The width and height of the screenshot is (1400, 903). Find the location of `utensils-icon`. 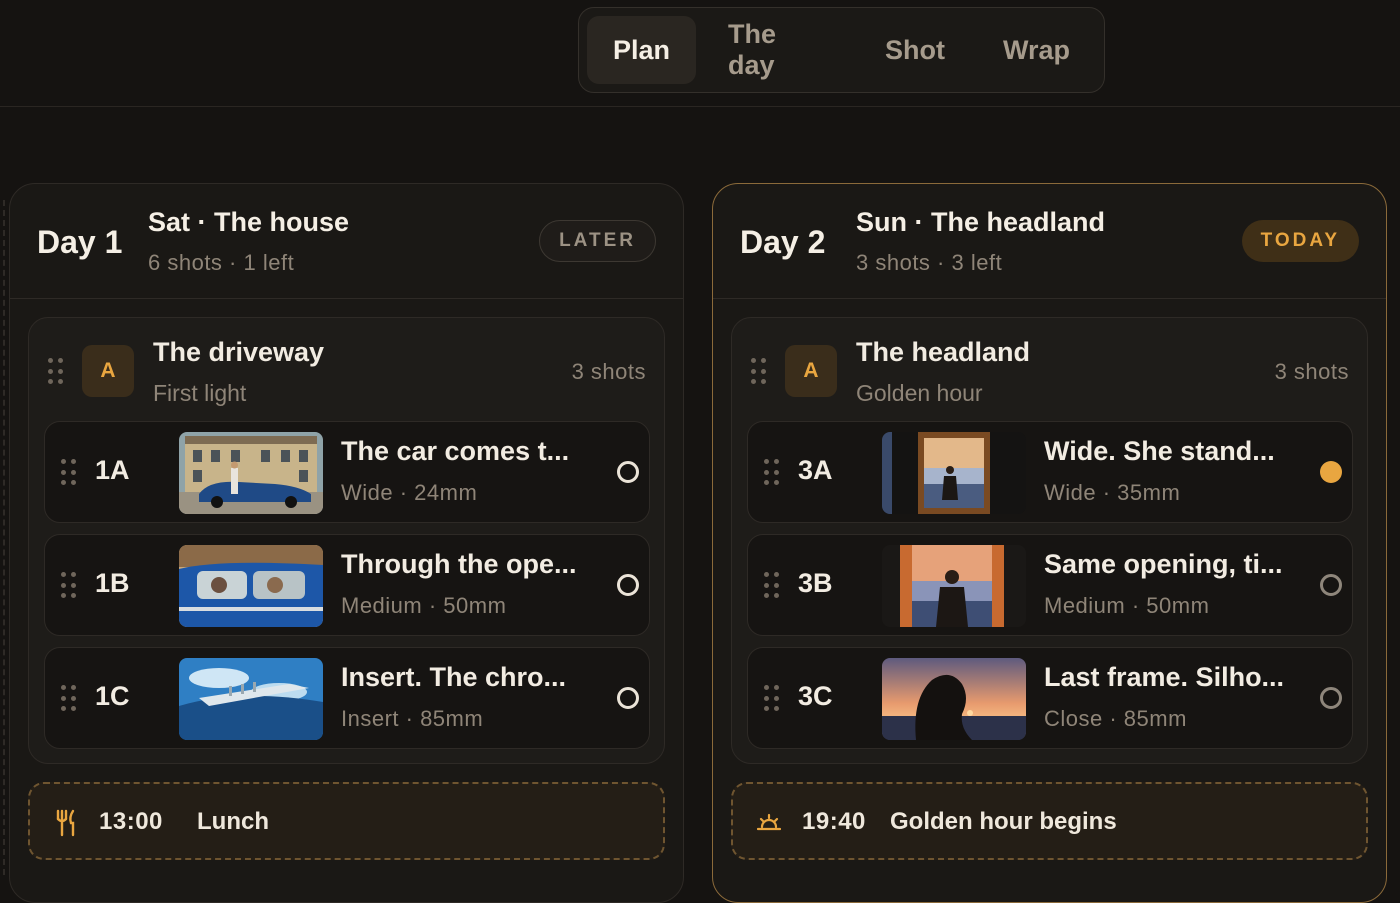

utensils-icon is located at coordinates (65, 823).